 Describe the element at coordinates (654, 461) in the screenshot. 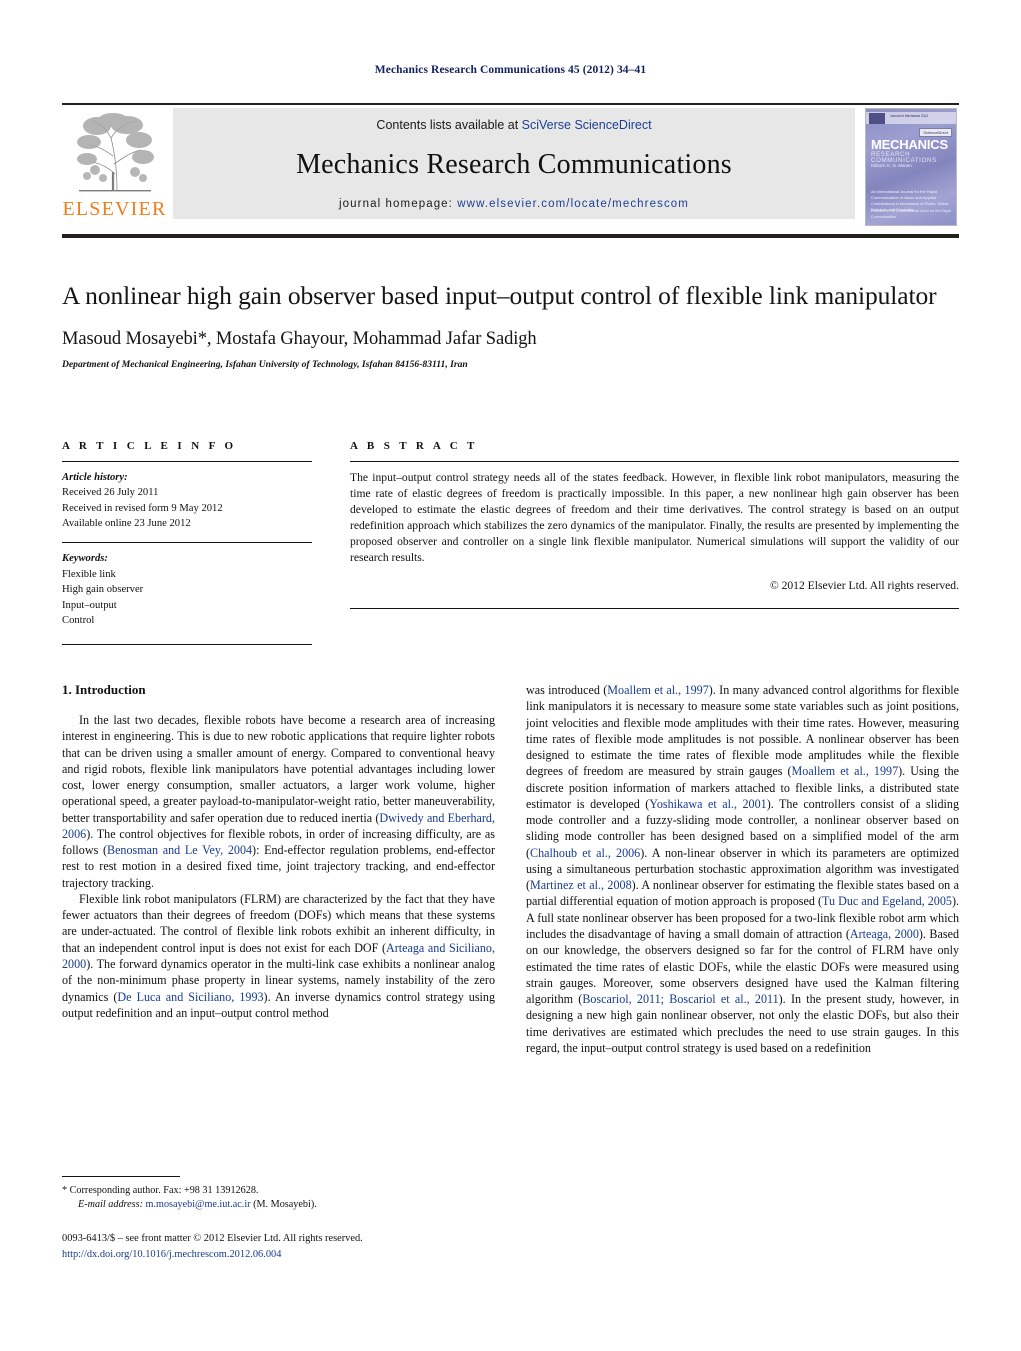

I see `abstract-rule-top` at that location.